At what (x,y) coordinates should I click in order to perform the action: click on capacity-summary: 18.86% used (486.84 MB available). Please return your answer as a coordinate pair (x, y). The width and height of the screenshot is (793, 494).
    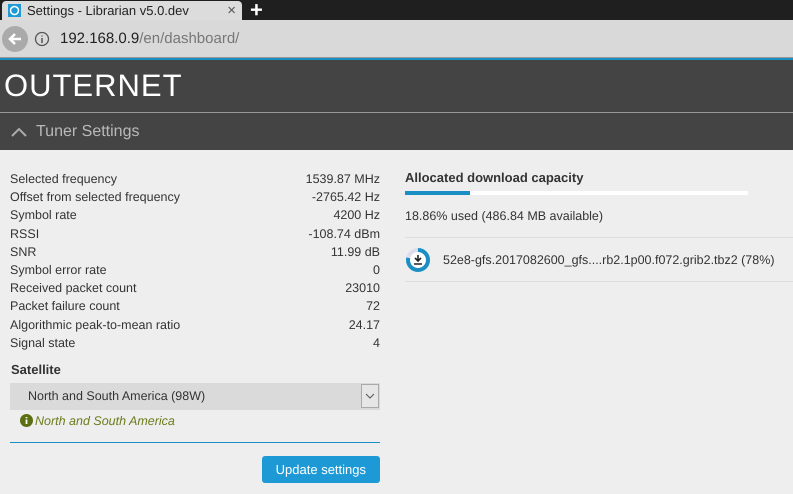
    Looking at the image, I should click on (504, 216).